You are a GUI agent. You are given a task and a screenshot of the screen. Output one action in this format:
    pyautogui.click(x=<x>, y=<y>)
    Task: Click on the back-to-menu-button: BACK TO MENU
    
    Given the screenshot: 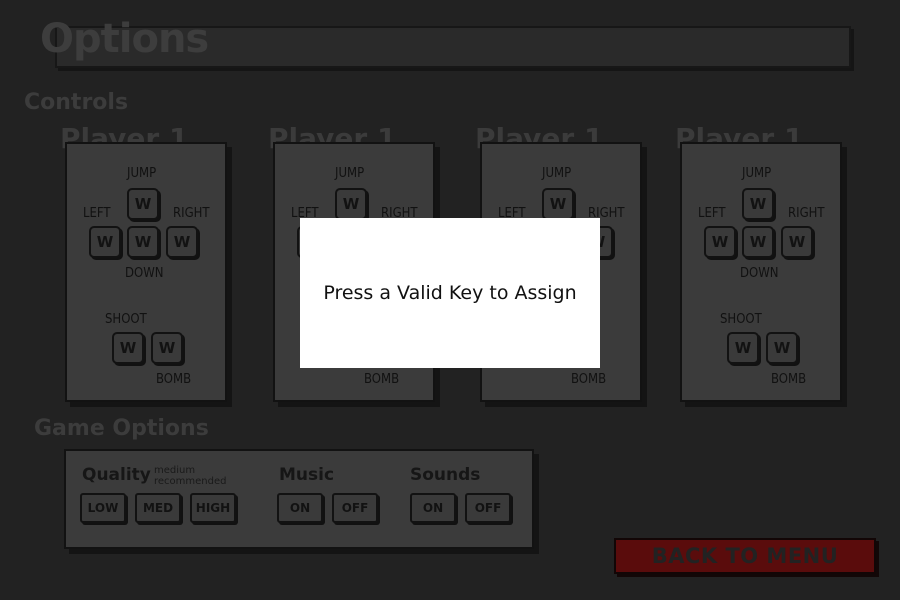 What is the action you would take?
    pyautogui.click(x=745, y=556)
    